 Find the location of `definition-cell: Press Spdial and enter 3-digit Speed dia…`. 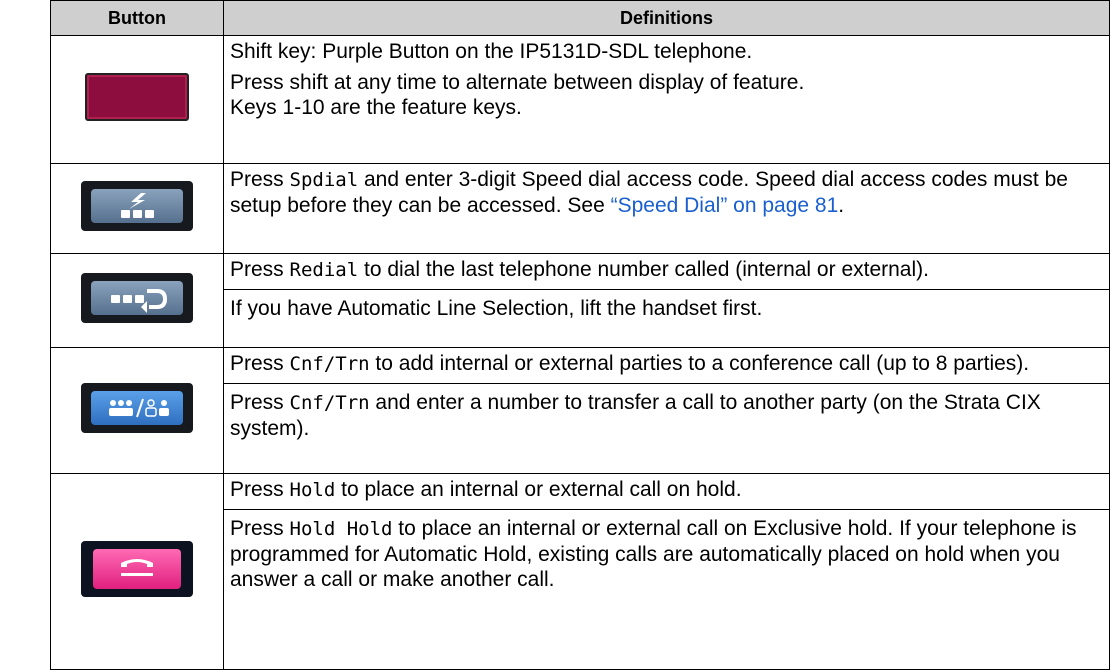

definition-cell: Press Spdial and enter 3-digit Speed dia… is located at coordinates (666, 208).